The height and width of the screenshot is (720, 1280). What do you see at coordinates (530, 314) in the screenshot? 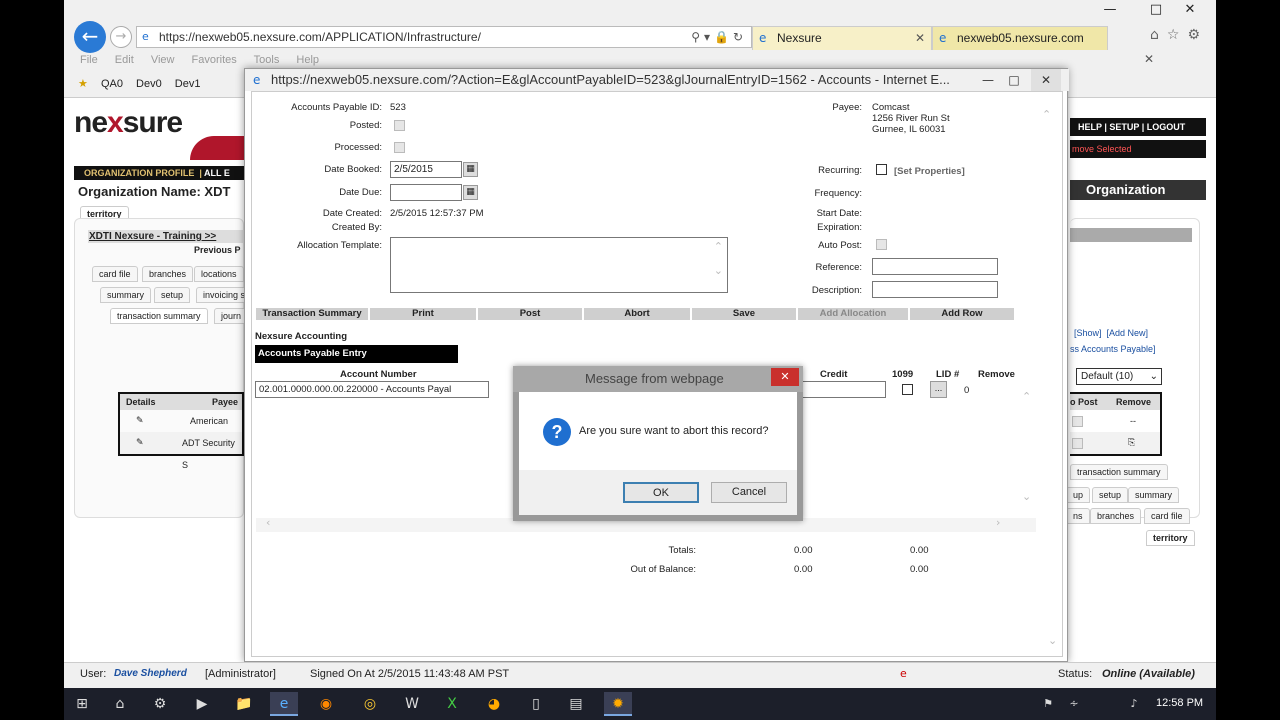
I see `post-button: Post` at bounding box center [530, 314].